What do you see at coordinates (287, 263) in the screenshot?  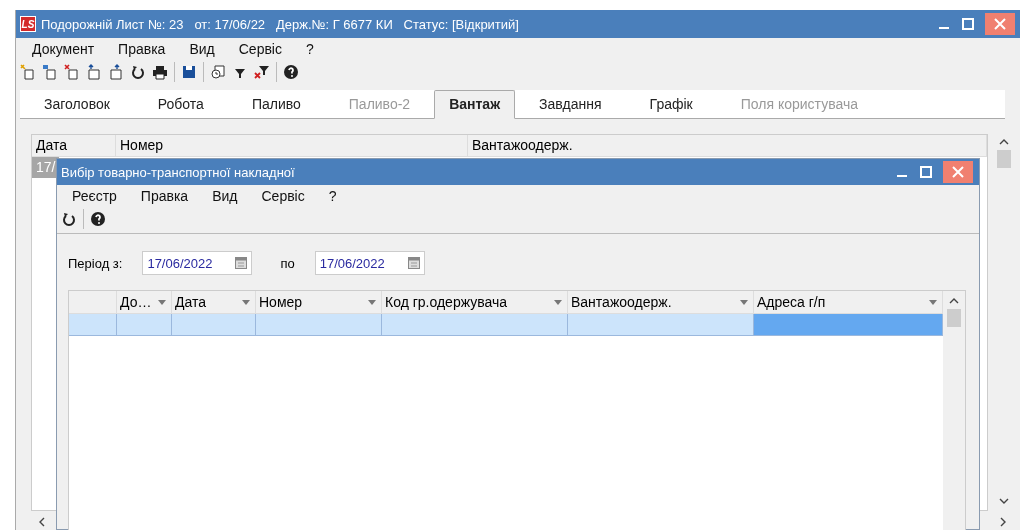 I see `field-label: по` at bounding box center [287, 263].